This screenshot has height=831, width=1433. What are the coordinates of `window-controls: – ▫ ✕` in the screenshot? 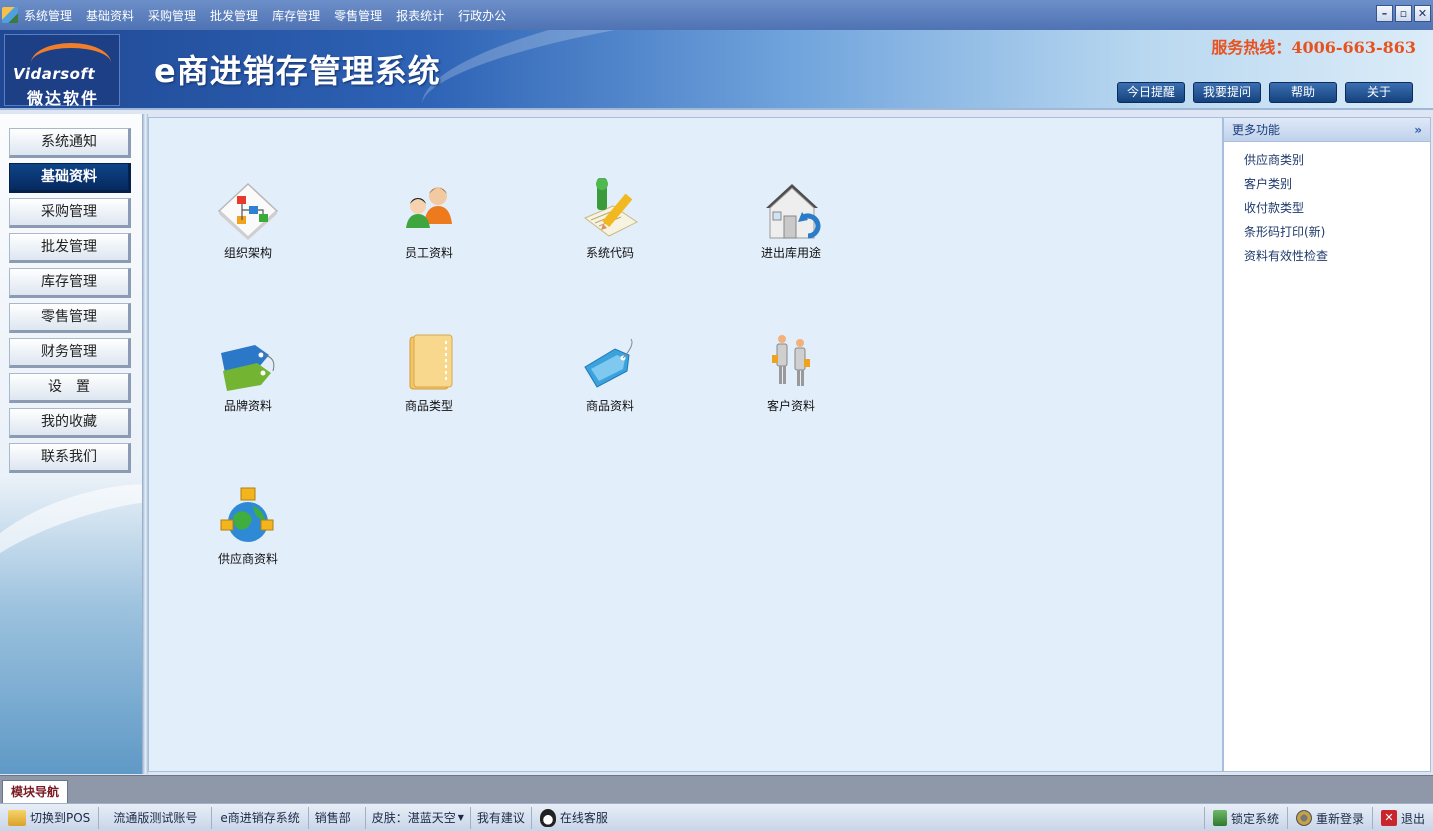 It's located at (1403, 13).